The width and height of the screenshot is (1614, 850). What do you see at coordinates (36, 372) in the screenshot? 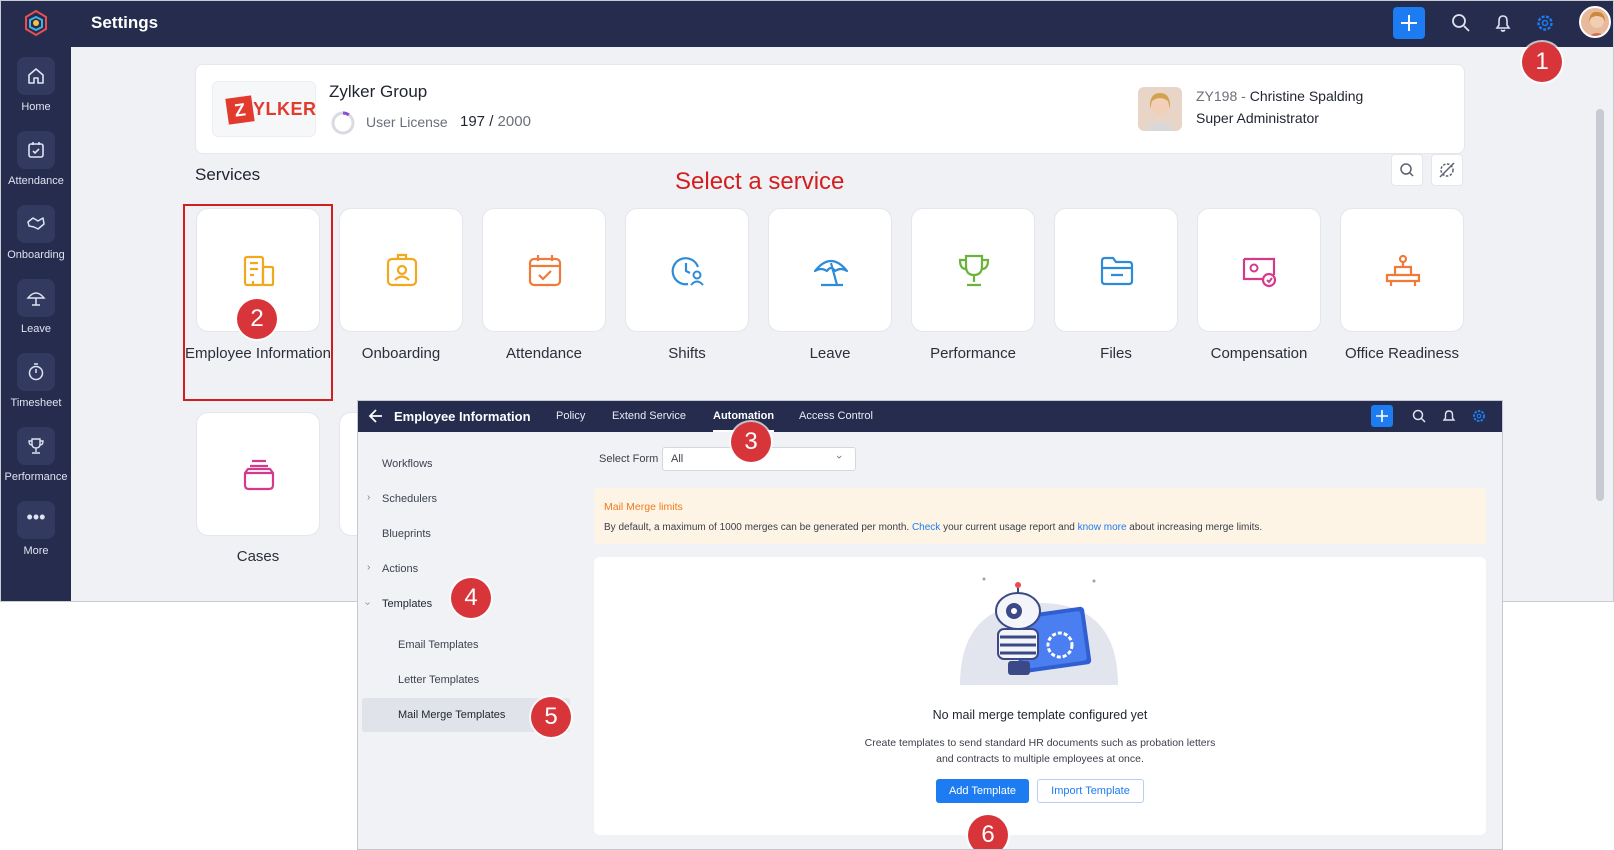
I see `stopwatch-icon` at bounding box center [36, 372].